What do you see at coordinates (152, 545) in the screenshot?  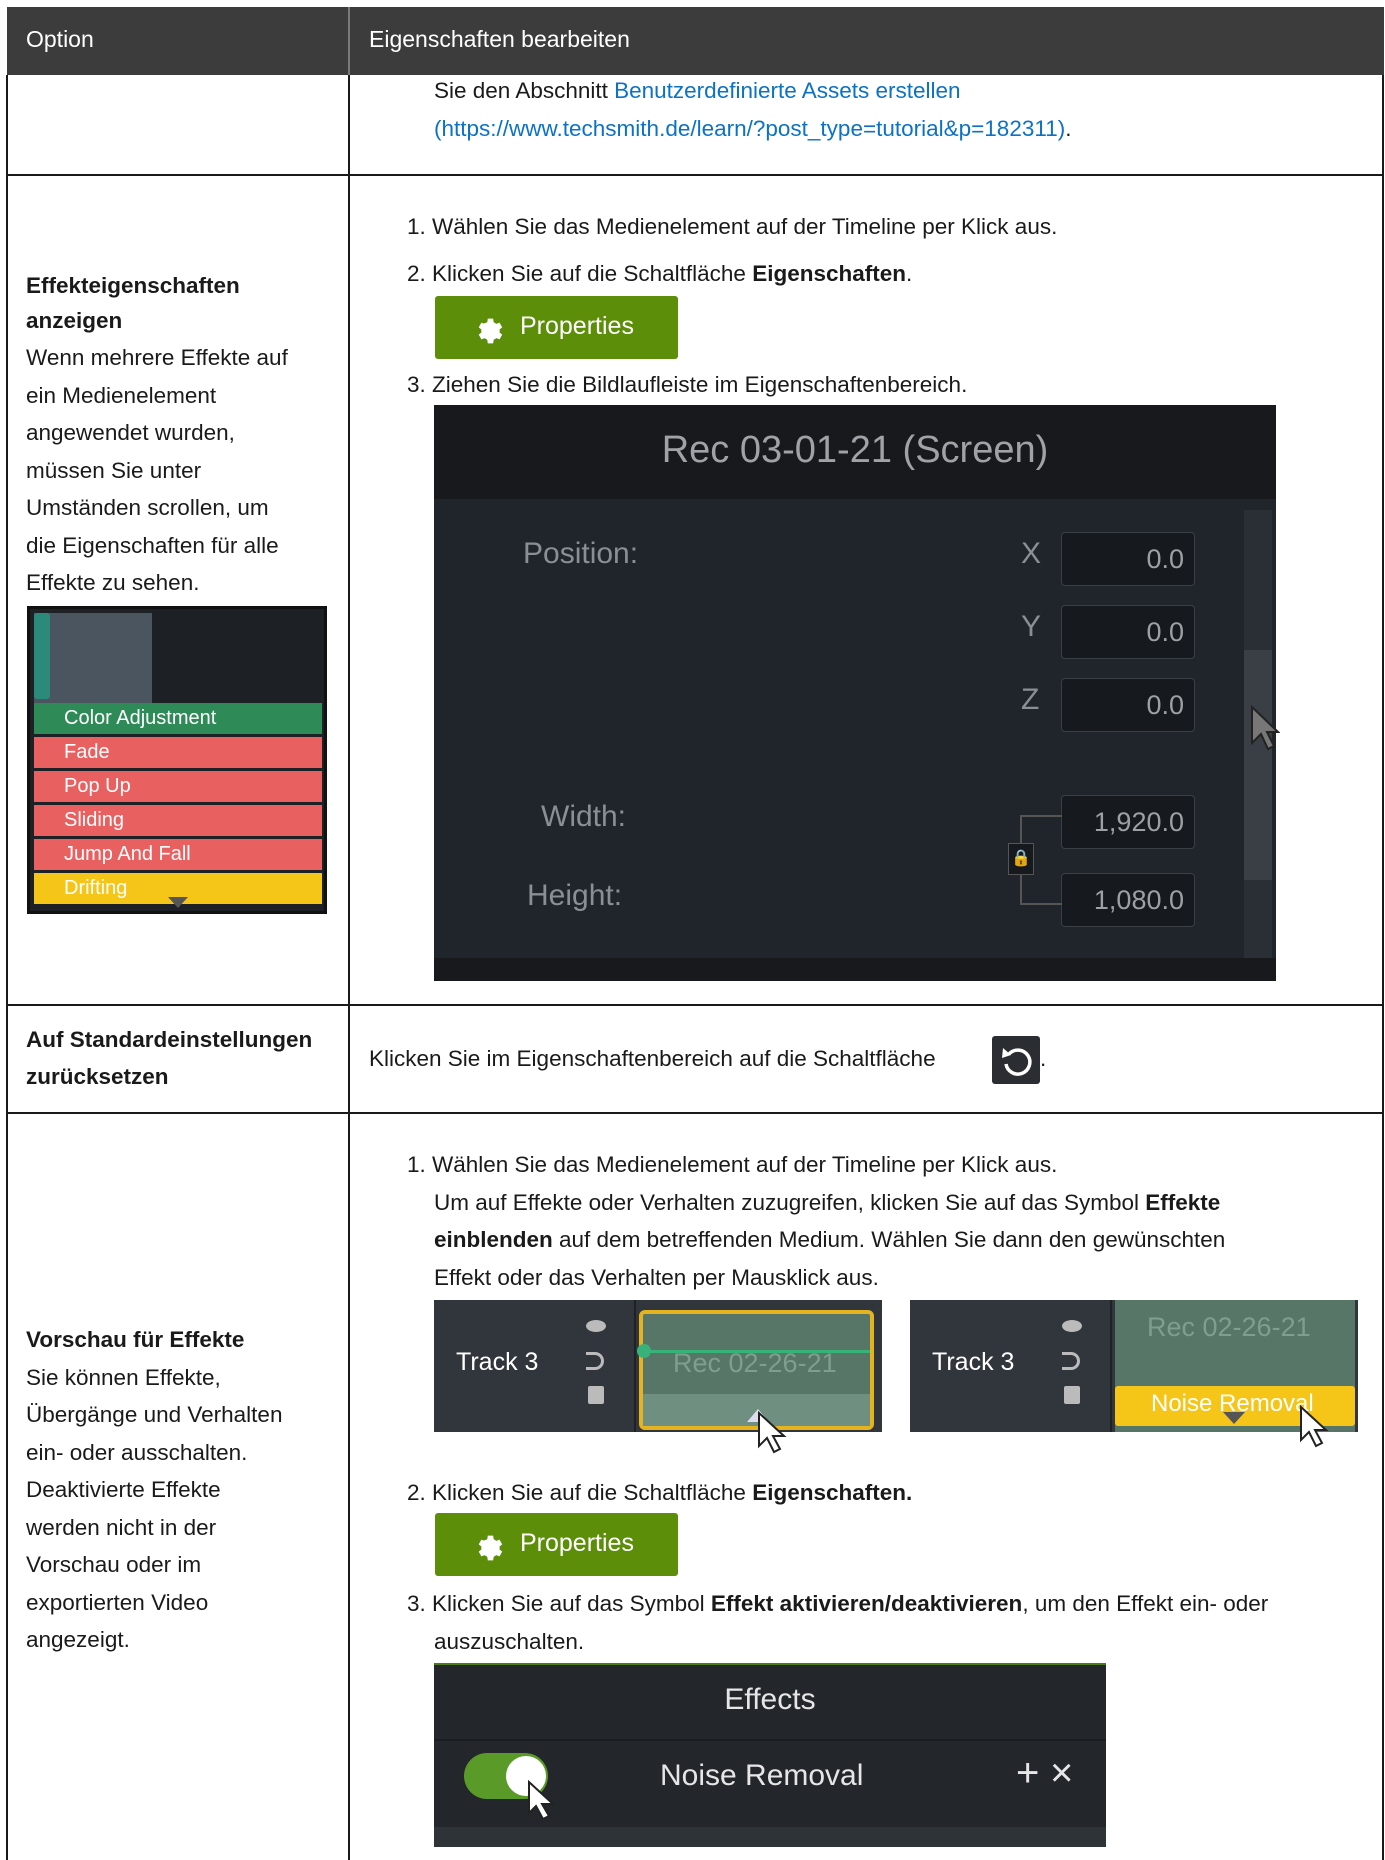 I see `row1-desc: die Eigenschaften für alle` at bounding box center [152, 545].